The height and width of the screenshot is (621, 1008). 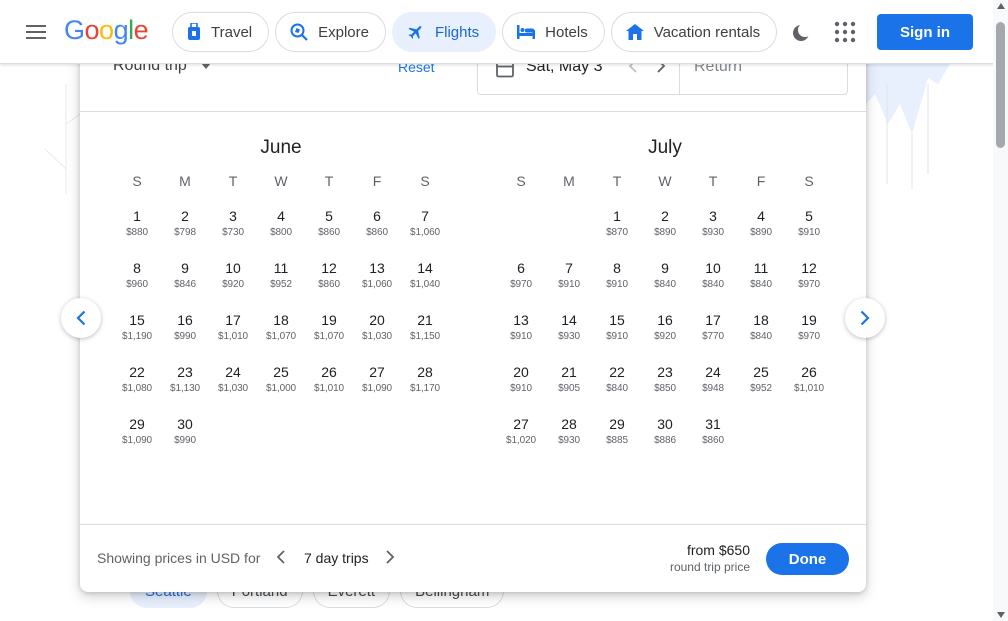 What do you see at coordinates (377, 382) in the screenshot?
I see `calendar-day: 27 $1,090` at bounding box center [377, 382].